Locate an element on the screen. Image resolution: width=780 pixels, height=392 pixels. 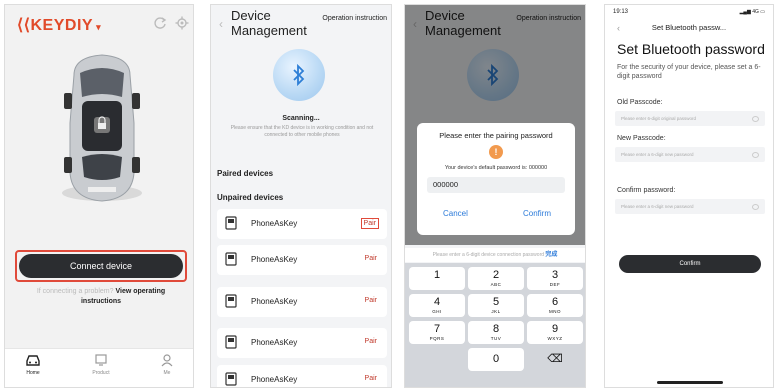
key-4: 4 GHI is located at coordinates (437, 305).